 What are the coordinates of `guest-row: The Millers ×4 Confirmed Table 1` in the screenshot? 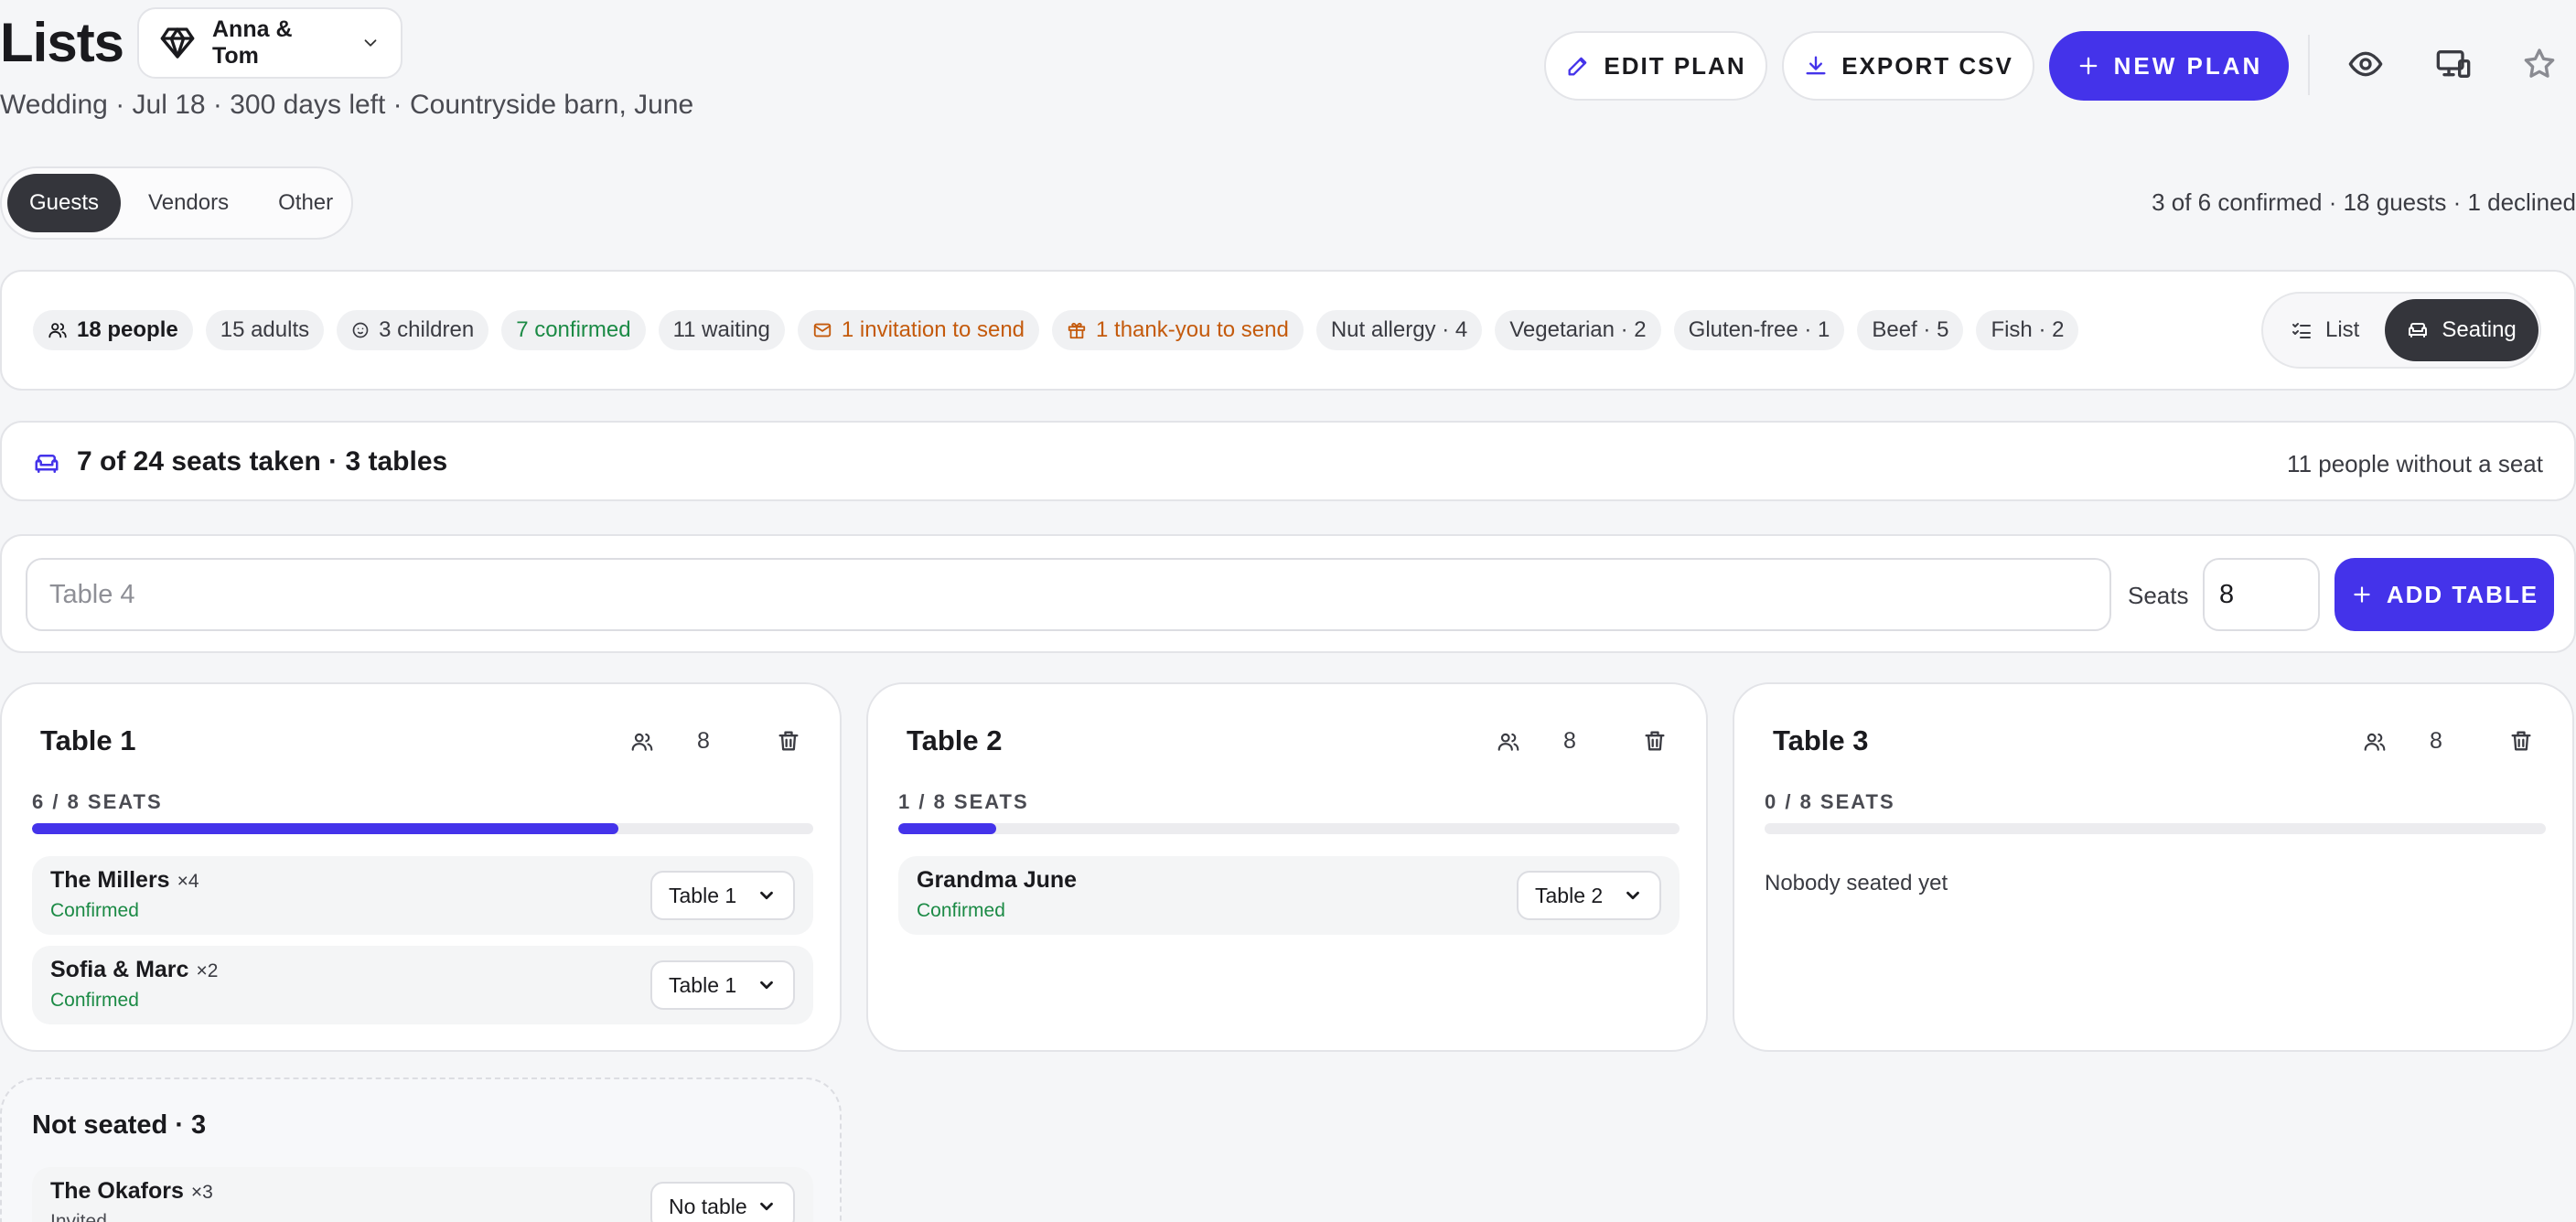 It's located at (423, 896).